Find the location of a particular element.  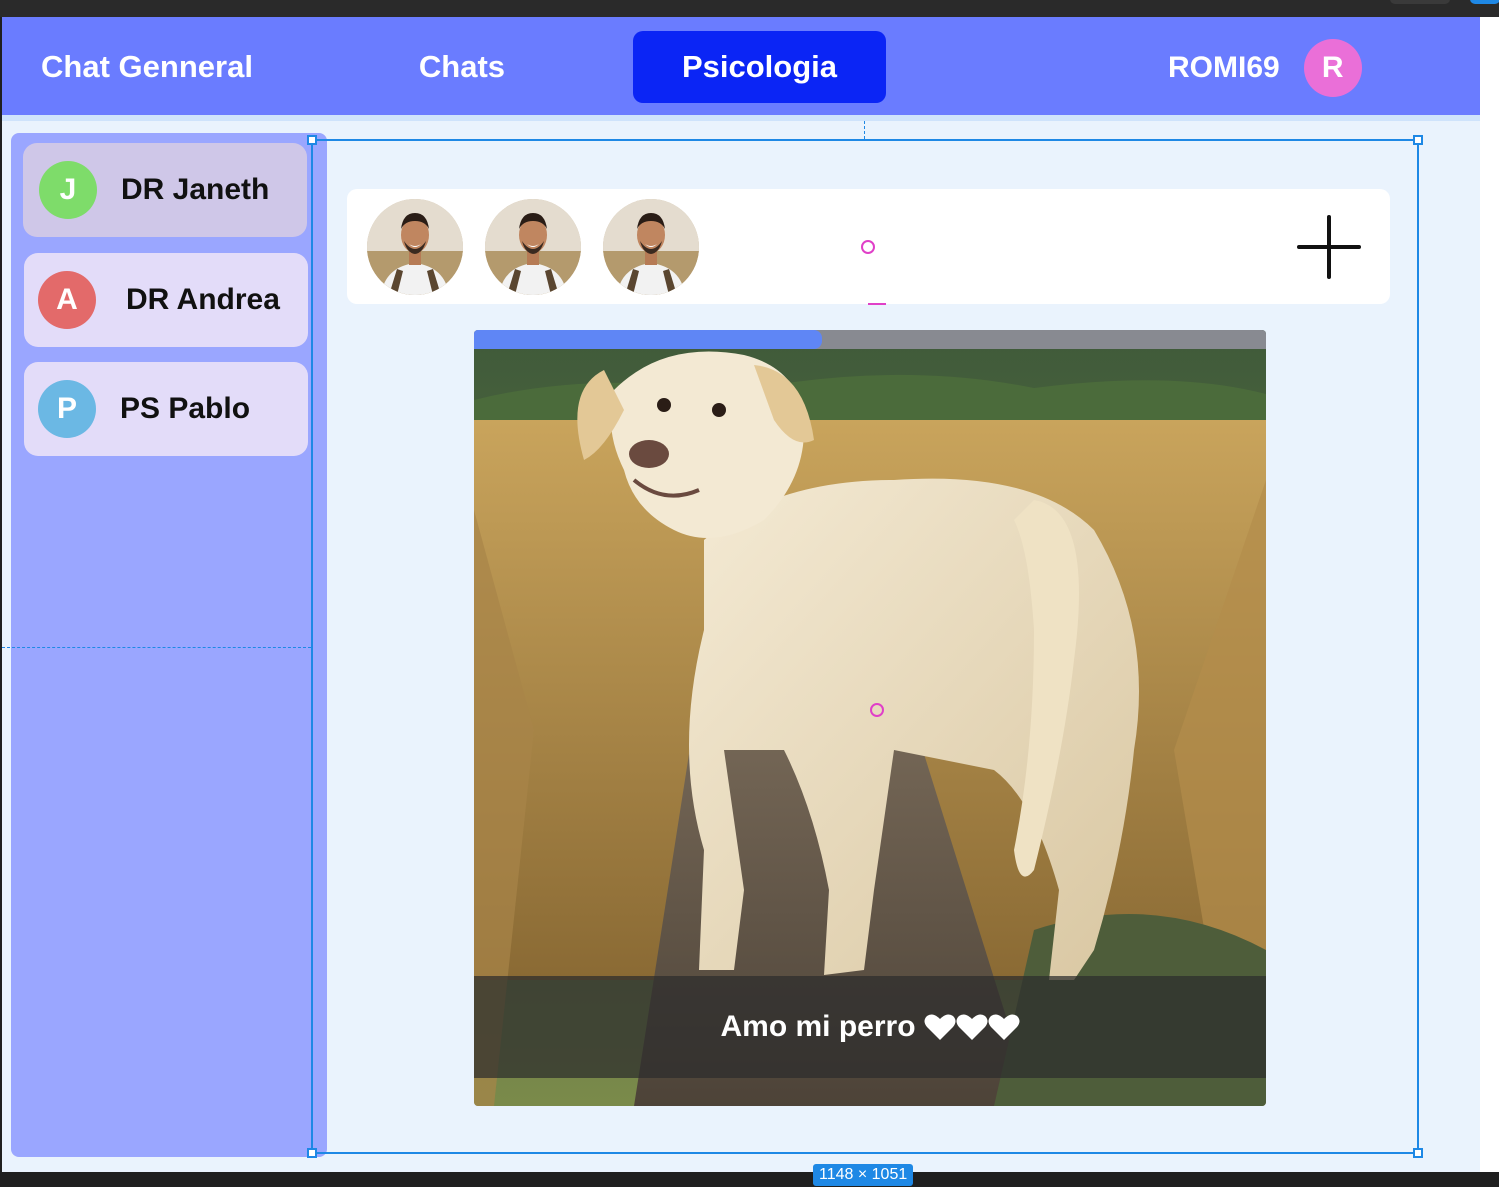

avatar: J is located at coordinates (68, 190).